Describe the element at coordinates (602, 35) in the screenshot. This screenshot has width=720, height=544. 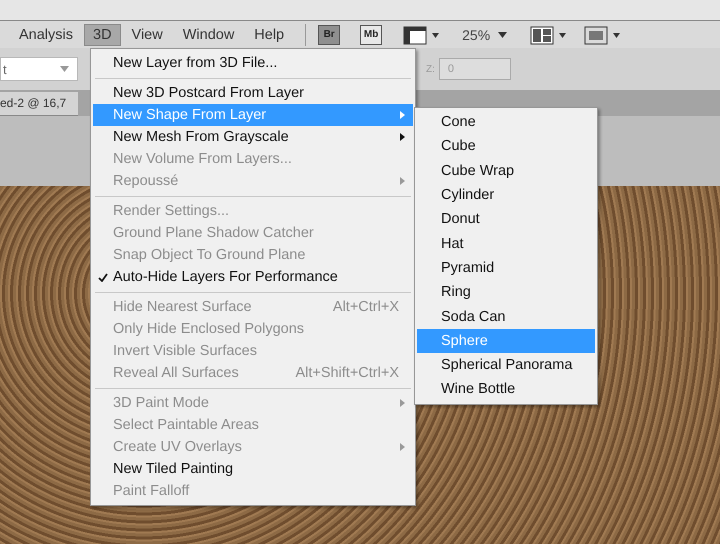
I see `screen-mode-dropdown-icon` at that location.